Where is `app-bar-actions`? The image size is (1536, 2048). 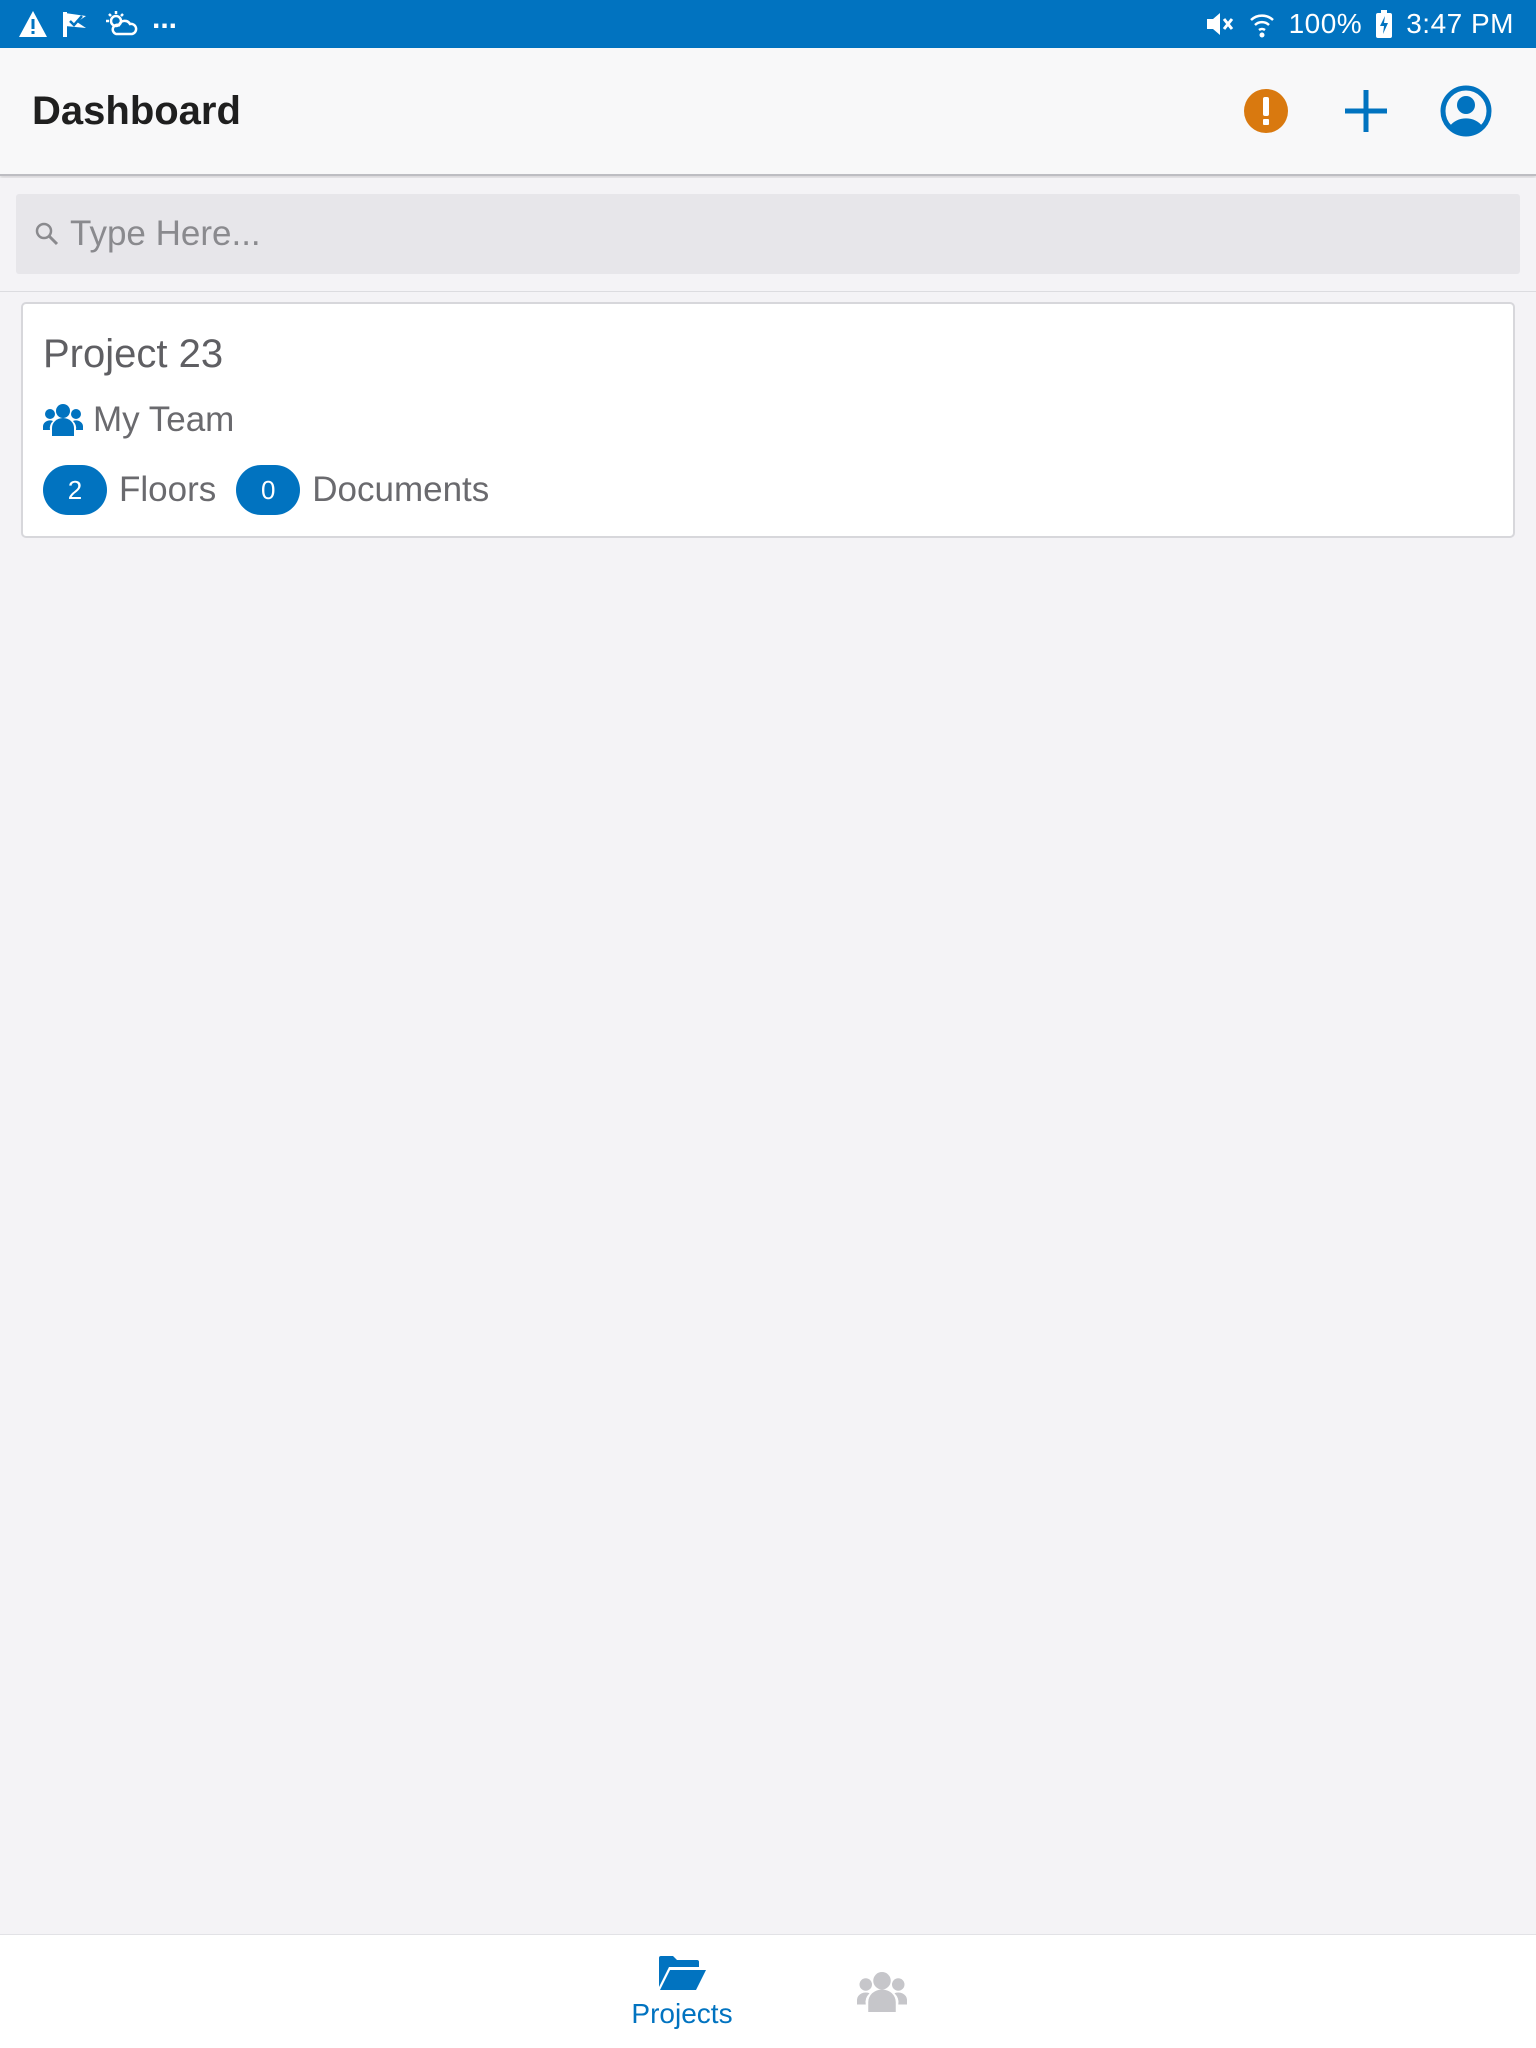 app-bar-actions is located at coordinates (1366, 111).